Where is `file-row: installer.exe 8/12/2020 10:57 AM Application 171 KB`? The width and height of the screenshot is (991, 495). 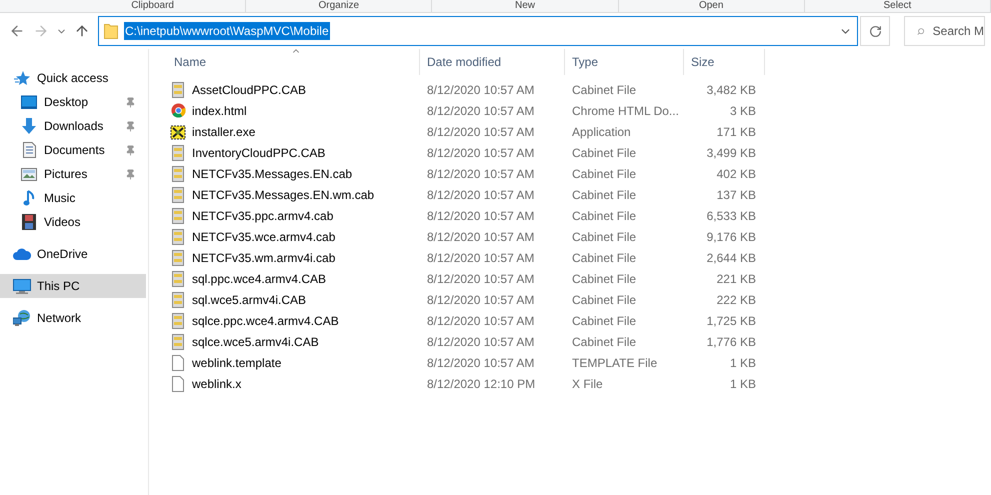
file-row: installer.exe 8/12/2020 10:57 AM Application 171 KB is located at coordinates (466, 131).